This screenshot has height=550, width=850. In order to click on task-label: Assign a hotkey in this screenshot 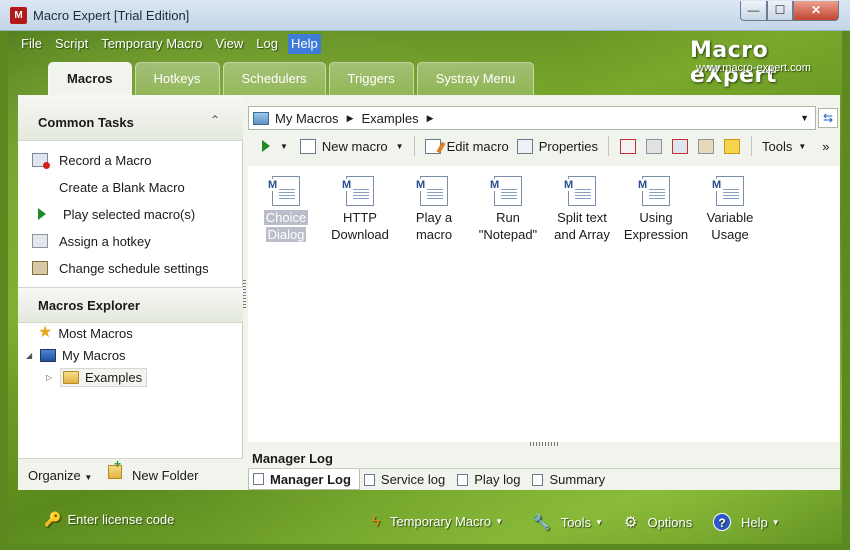, I will do `click(105, 241)`.